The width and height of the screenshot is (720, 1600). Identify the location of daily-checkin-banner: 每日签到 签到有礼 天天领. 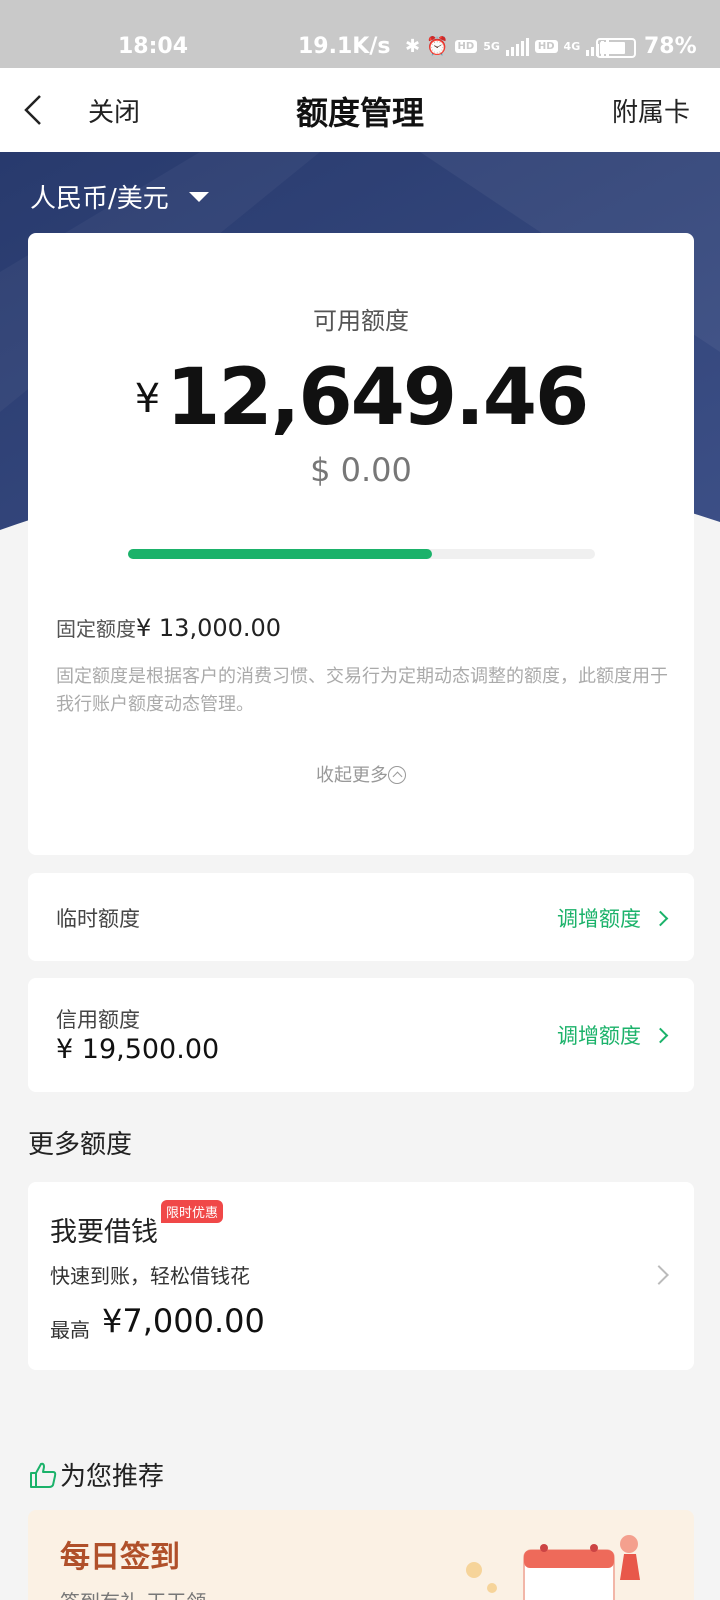
(361, 1555).